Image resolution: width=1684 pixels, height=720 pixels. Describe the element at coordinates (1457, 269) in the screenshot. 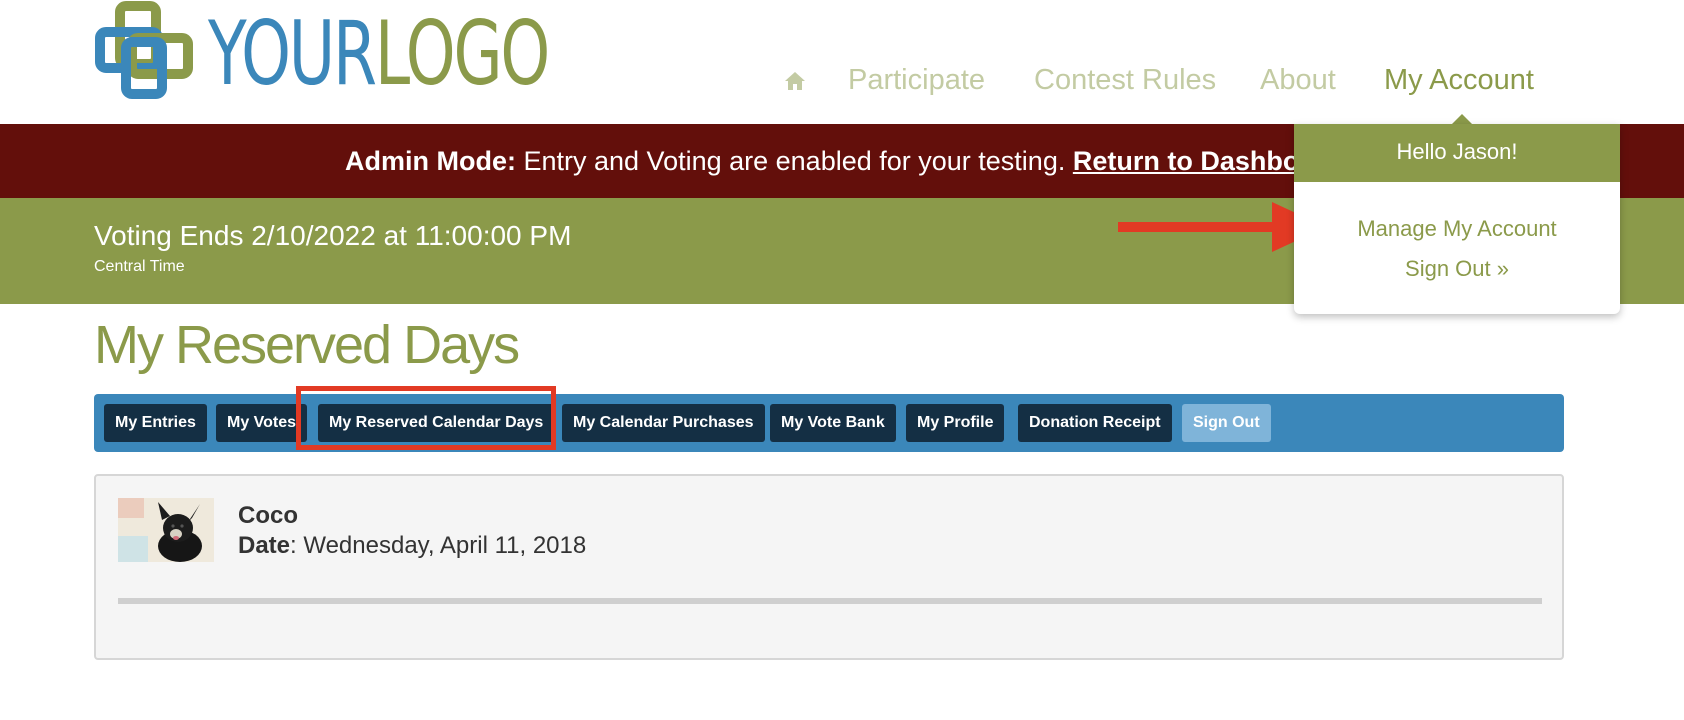

I see `dropdown-sign-out-link: Sign Out »` at that location.